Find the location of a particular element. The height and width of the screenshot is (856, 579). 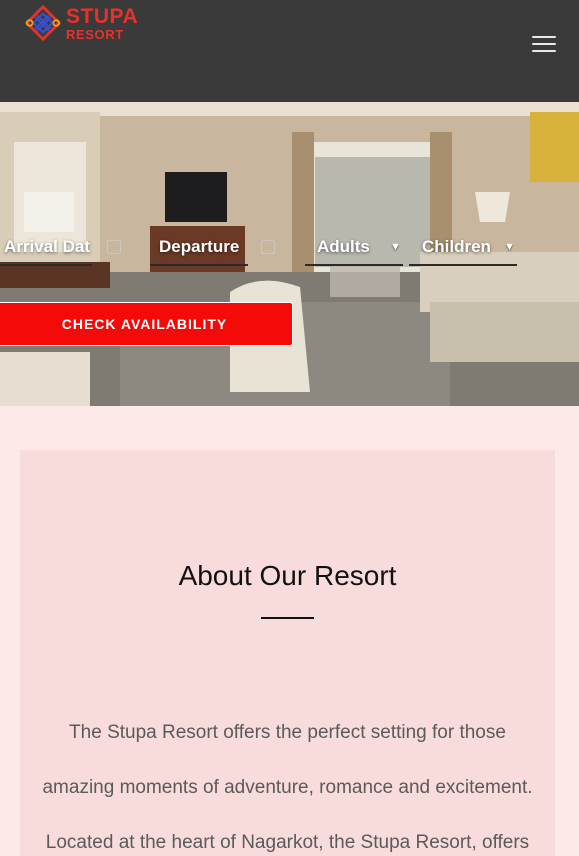

logo-title: STUPA is located at coordinates (102, 16).